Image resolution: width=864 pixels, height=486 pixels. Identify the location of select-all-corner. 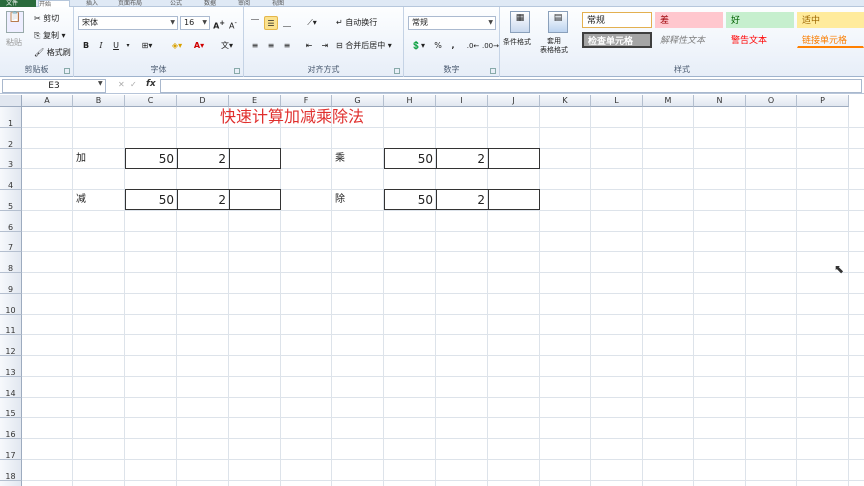
(11, 101).